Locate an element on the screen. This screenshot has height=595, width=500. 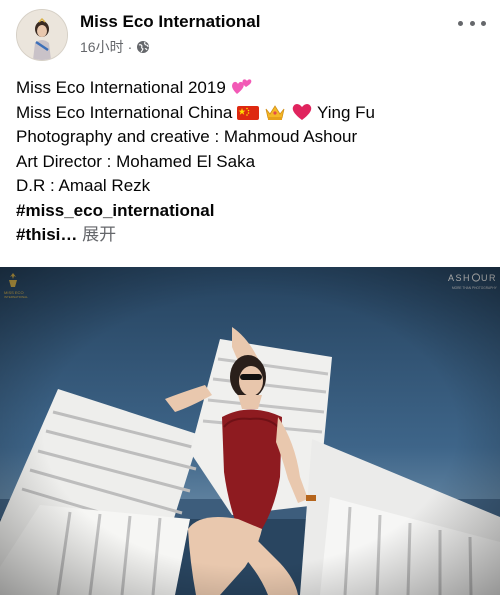
two-hearts-icon is located at coordinates (242, 90).